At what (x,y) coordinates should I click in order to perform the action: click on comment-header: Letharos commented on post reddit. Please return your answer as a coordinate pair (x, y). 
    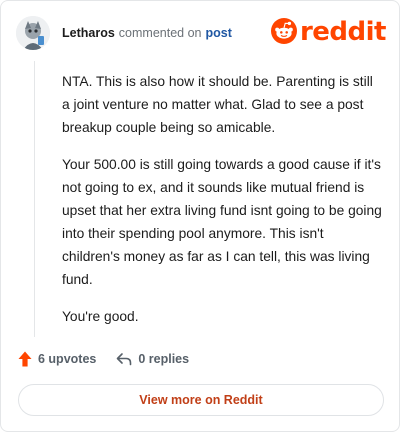
    Looking at the image, I should click on (201, 33).